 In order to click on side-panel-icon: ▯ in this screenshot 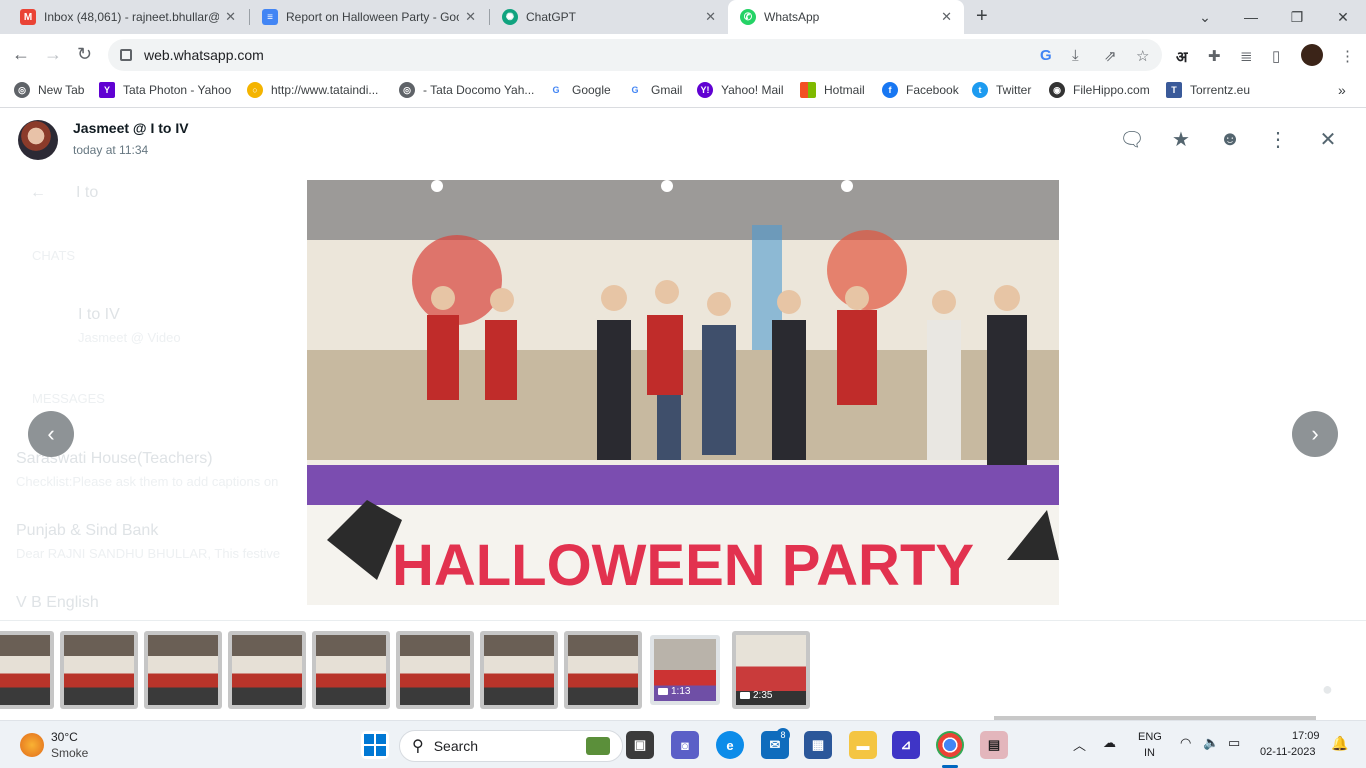, I will do `click(1276, 56)`.